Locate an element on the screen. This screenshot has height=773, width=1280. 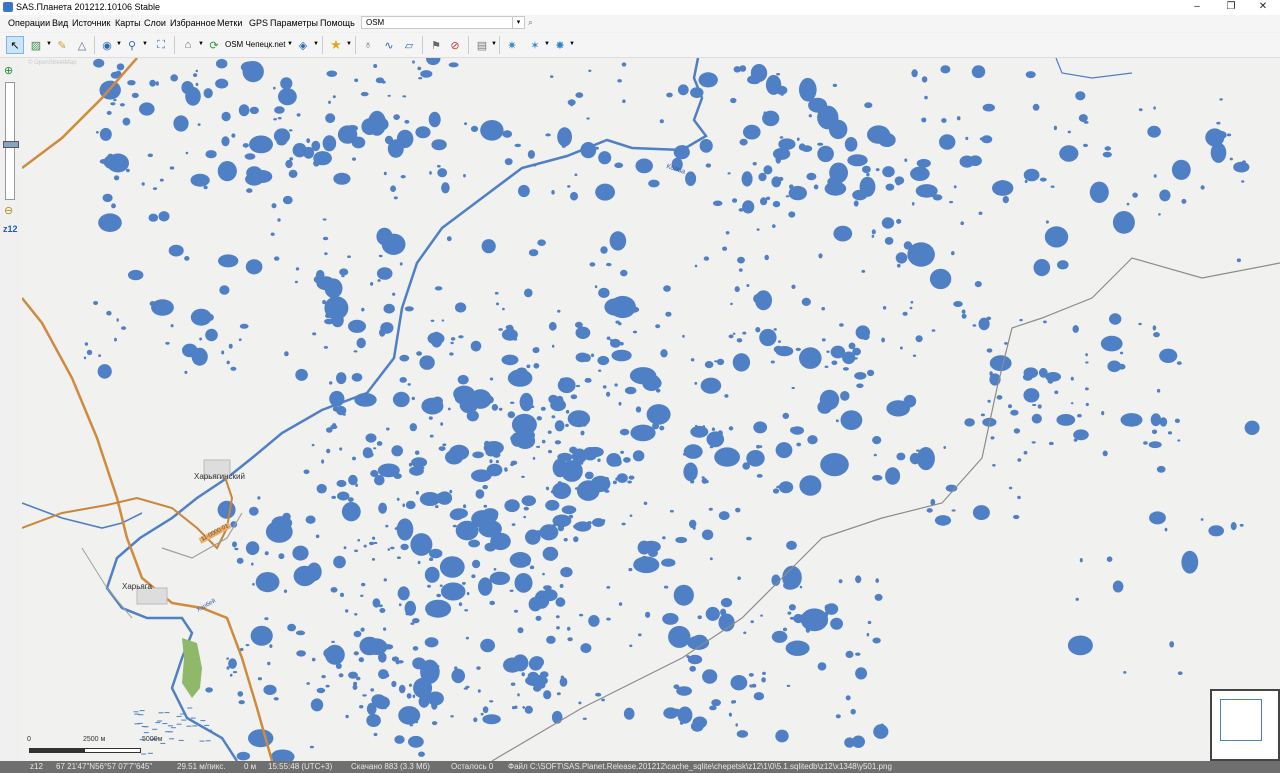
minimize-button: – is located at coordinates (1197, 7).